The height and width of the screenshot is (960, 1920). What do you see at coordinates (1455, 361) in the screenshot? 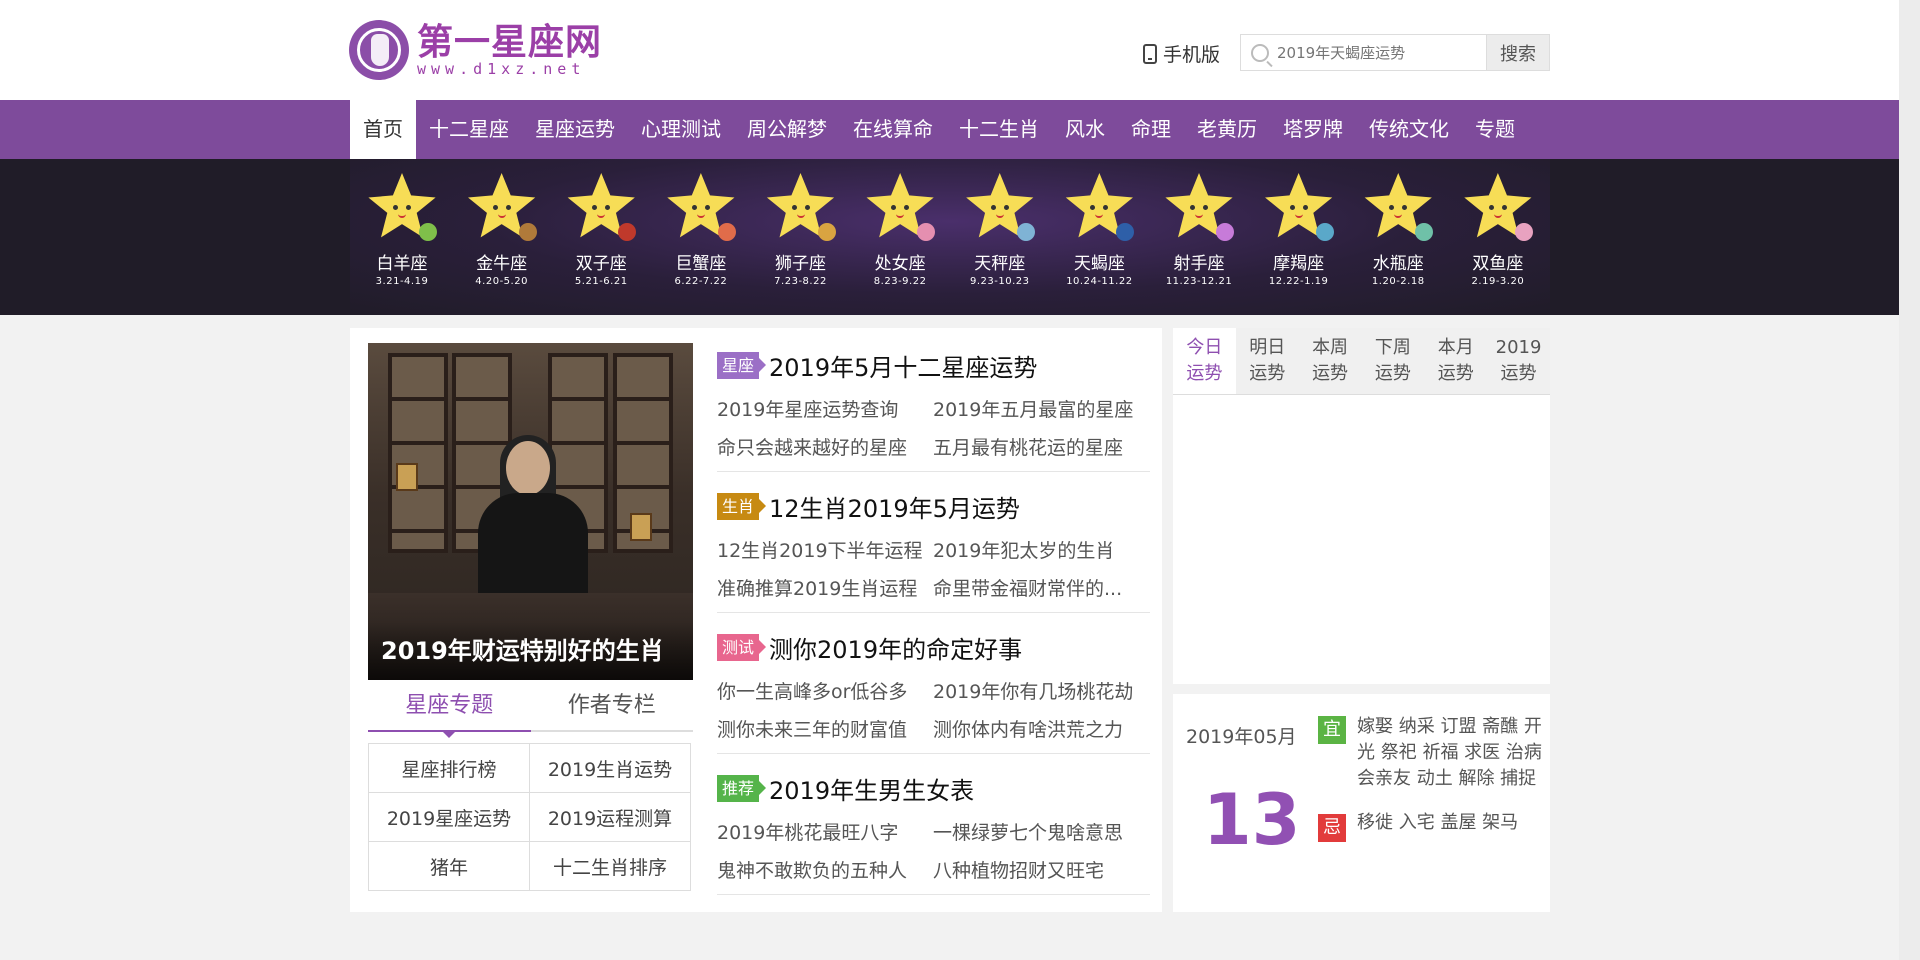
I see `fortune-tab: 本月 运势` at bounding box center [1455, 361].